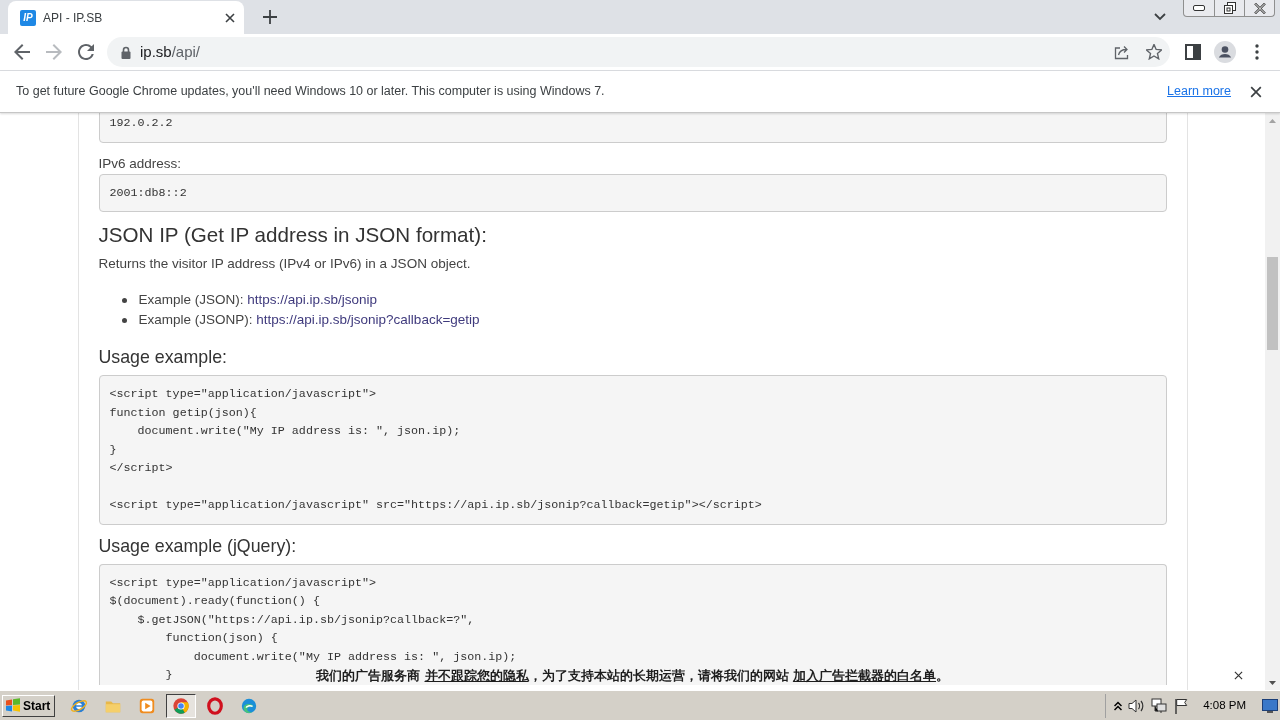 Image resolution: width=1280 pixels, height=720 pixels. I want to click on swirl-icon, so click(249, 705).